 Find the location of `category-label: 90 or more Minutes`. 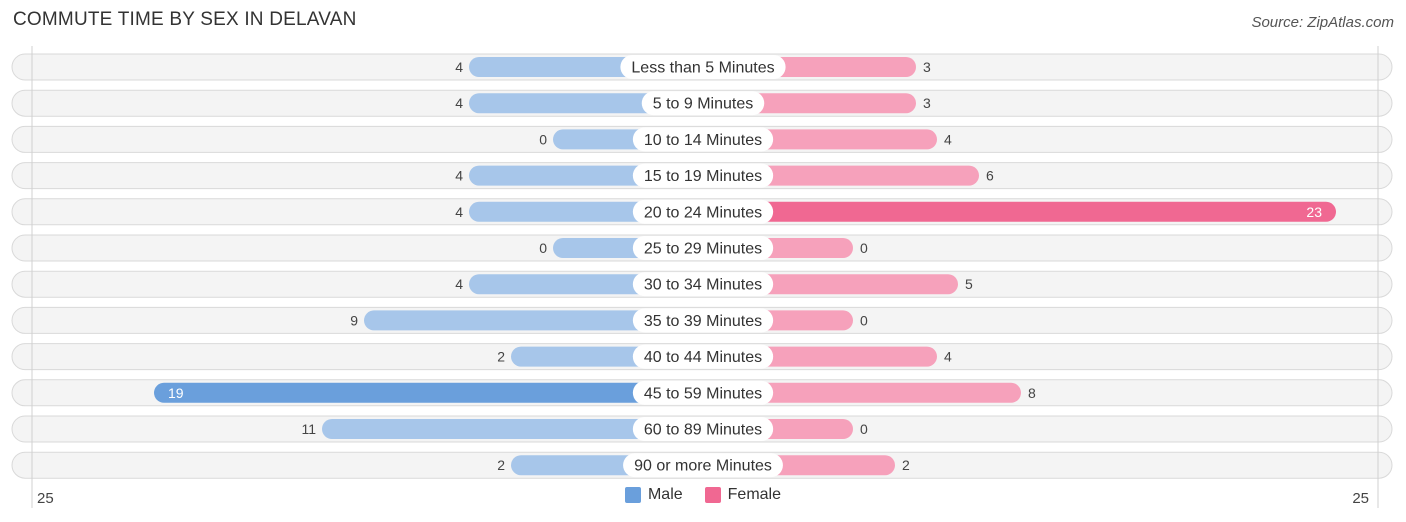

category-label: 90 or more Minutes is located at coordinates (703, 466).